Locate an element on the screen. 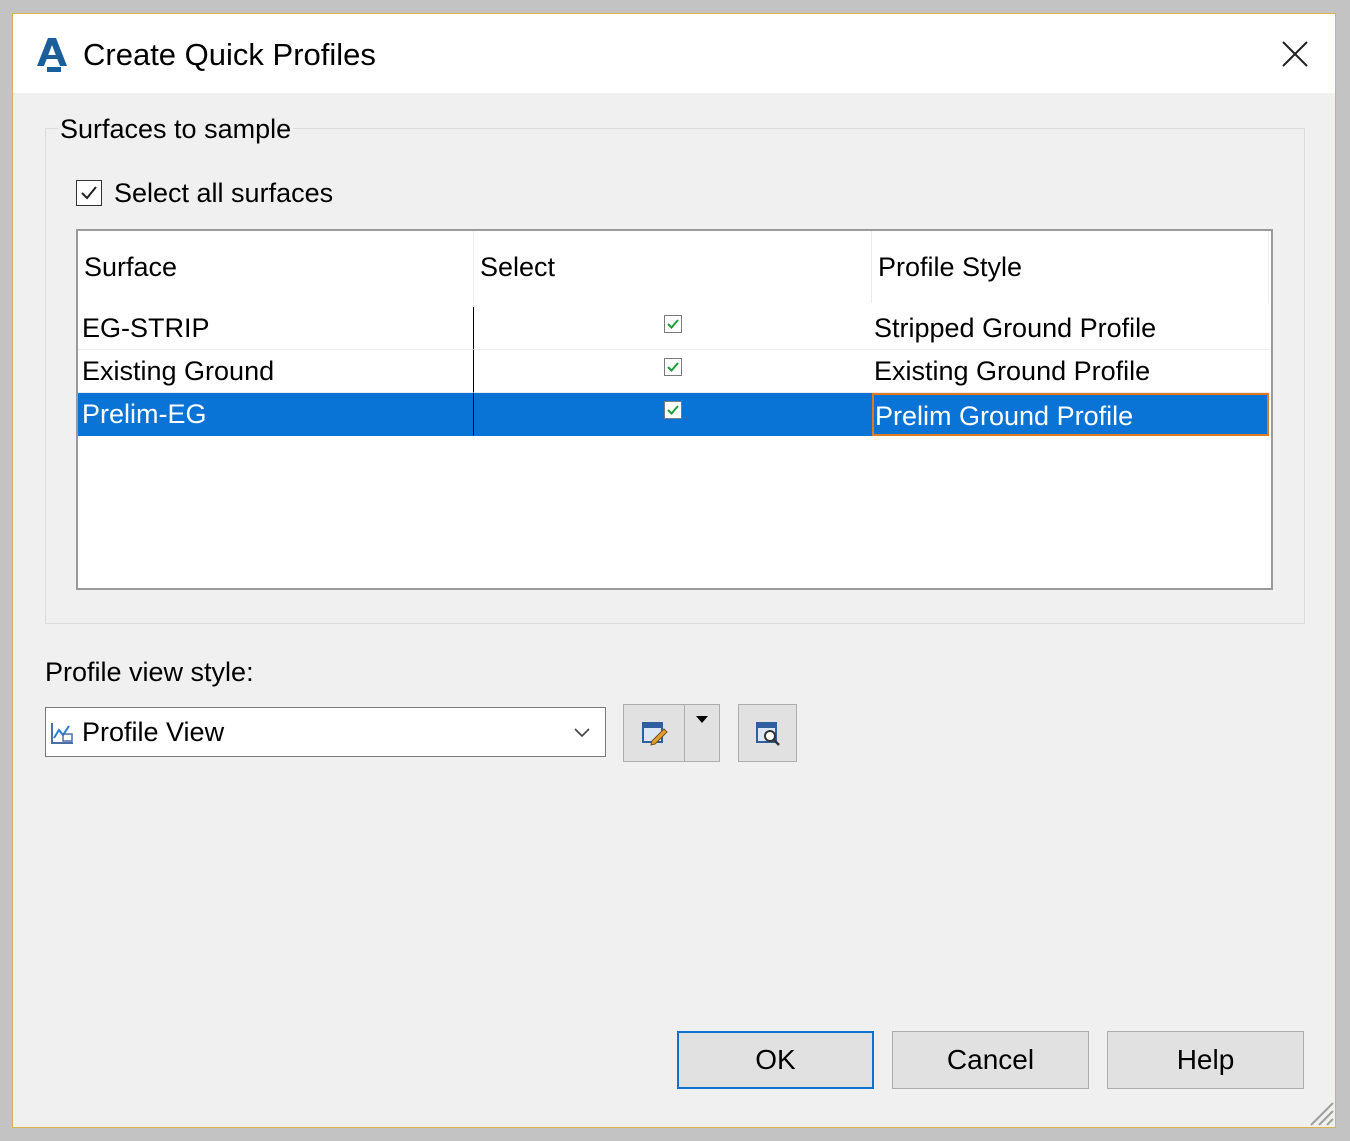 The width and height of the screenshot is (1350, 1141). table-row-selected: Prelim-EG Prelim Ground Profile is located at coordinates (674, 414).